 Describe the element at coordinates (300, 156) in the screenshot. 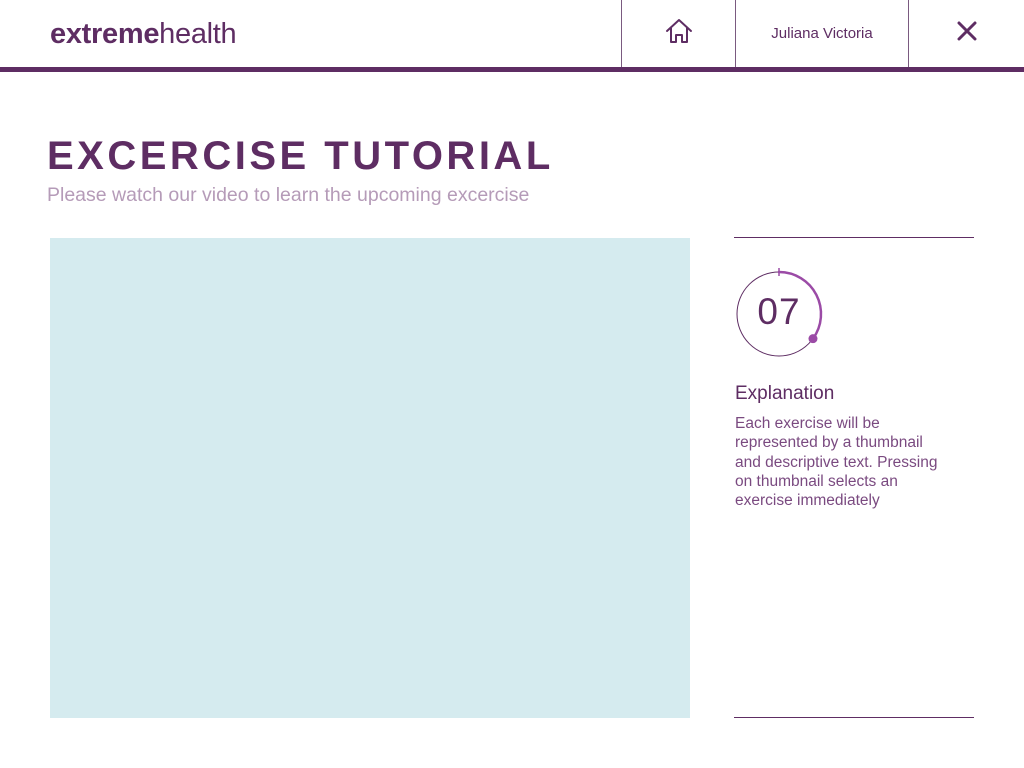

I see `page-title: EXCERCISE TUTORIAL` at that location.